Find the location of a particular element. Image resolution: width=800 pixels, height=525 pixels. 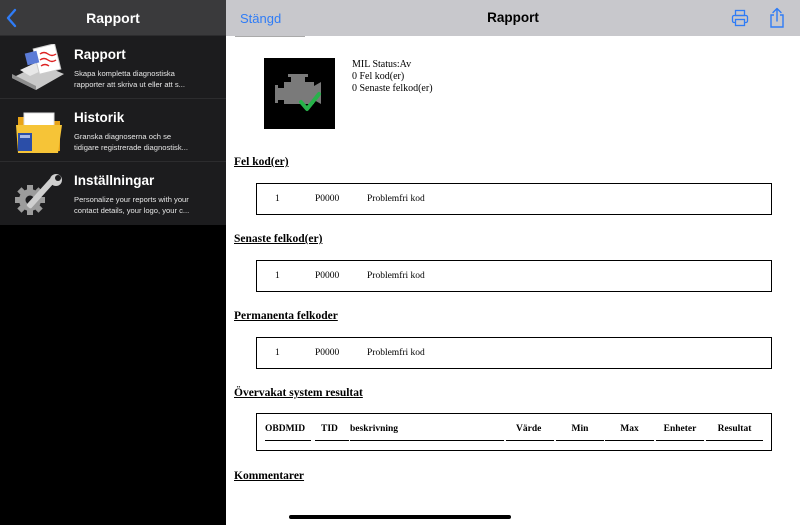

comments-heading: Kommentarer is located at coordinates (269, 476).